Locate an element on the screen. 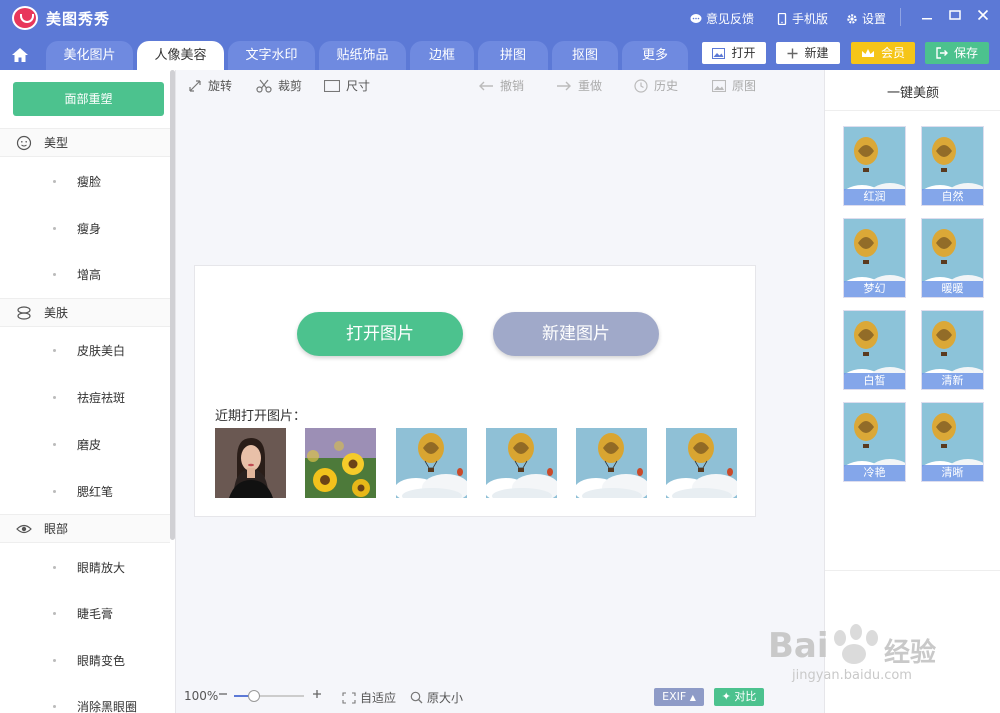  tab-portrait: 人像美容 is located at coordinates (180, 55).